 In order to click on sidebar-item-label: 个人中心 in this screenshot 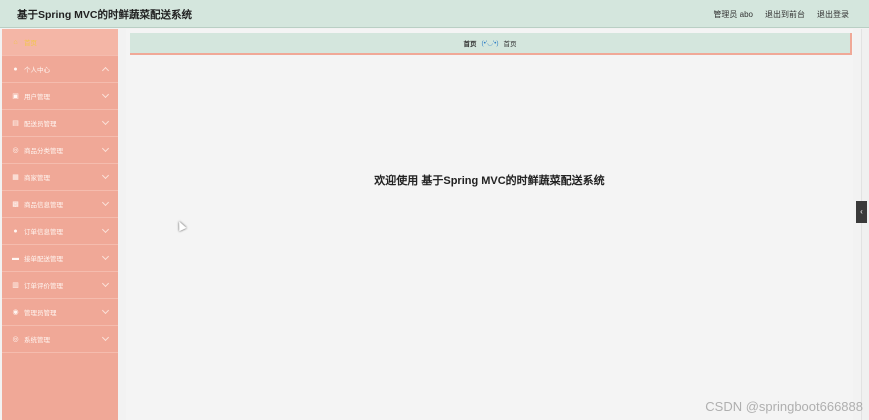, I will do `click(37, 70)`.